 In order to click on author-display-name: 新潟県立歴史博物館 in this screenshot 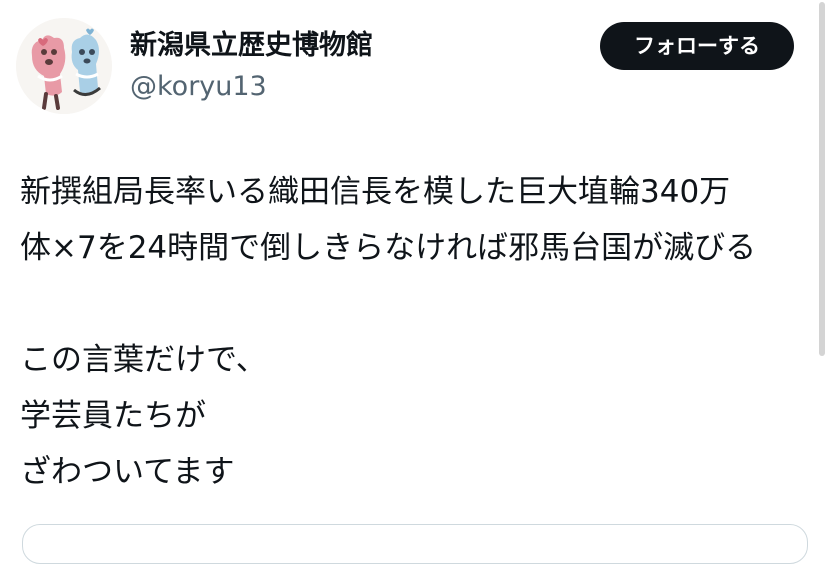, I will do `click(251, 46)`.